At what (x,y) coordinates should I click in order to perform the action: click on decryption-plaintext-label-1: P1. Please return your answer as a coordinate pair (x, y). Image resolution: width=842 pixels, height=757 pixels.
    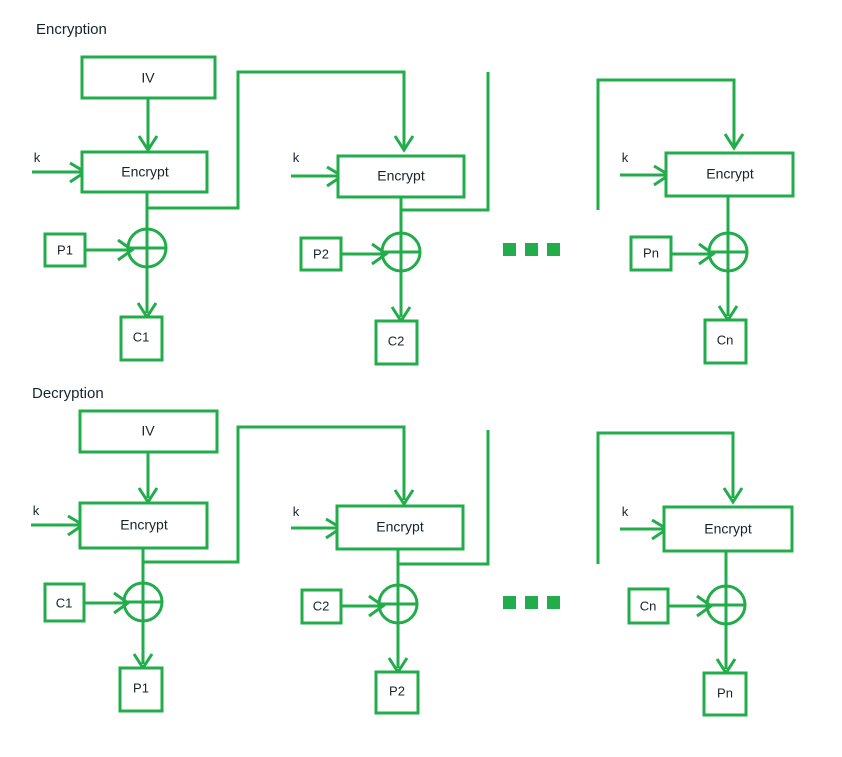
    Looking at the image, I should click on (141, 687).